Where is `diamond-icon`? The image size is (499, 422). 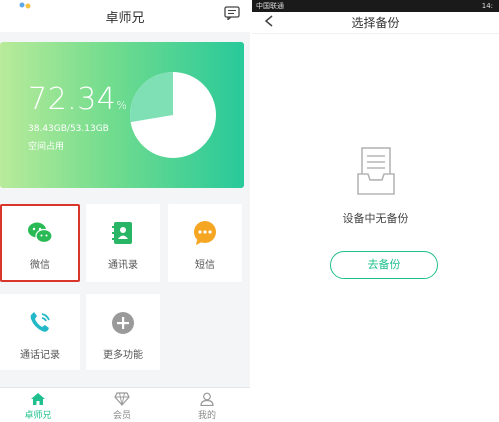
diamond-icon is located at coordinates (122, 399).